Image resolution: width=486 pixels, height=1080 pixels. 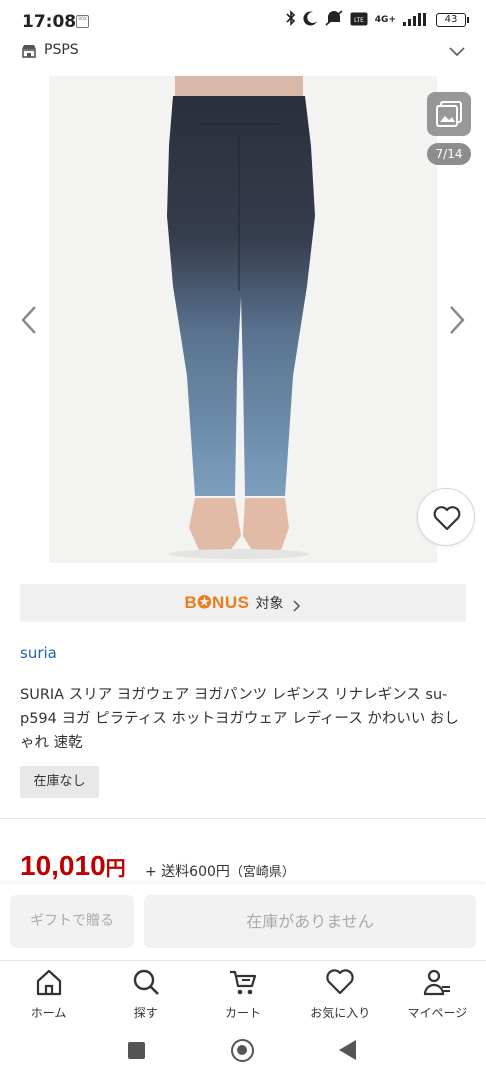 I want to click on cart-icon, so click(x=243, y=982).